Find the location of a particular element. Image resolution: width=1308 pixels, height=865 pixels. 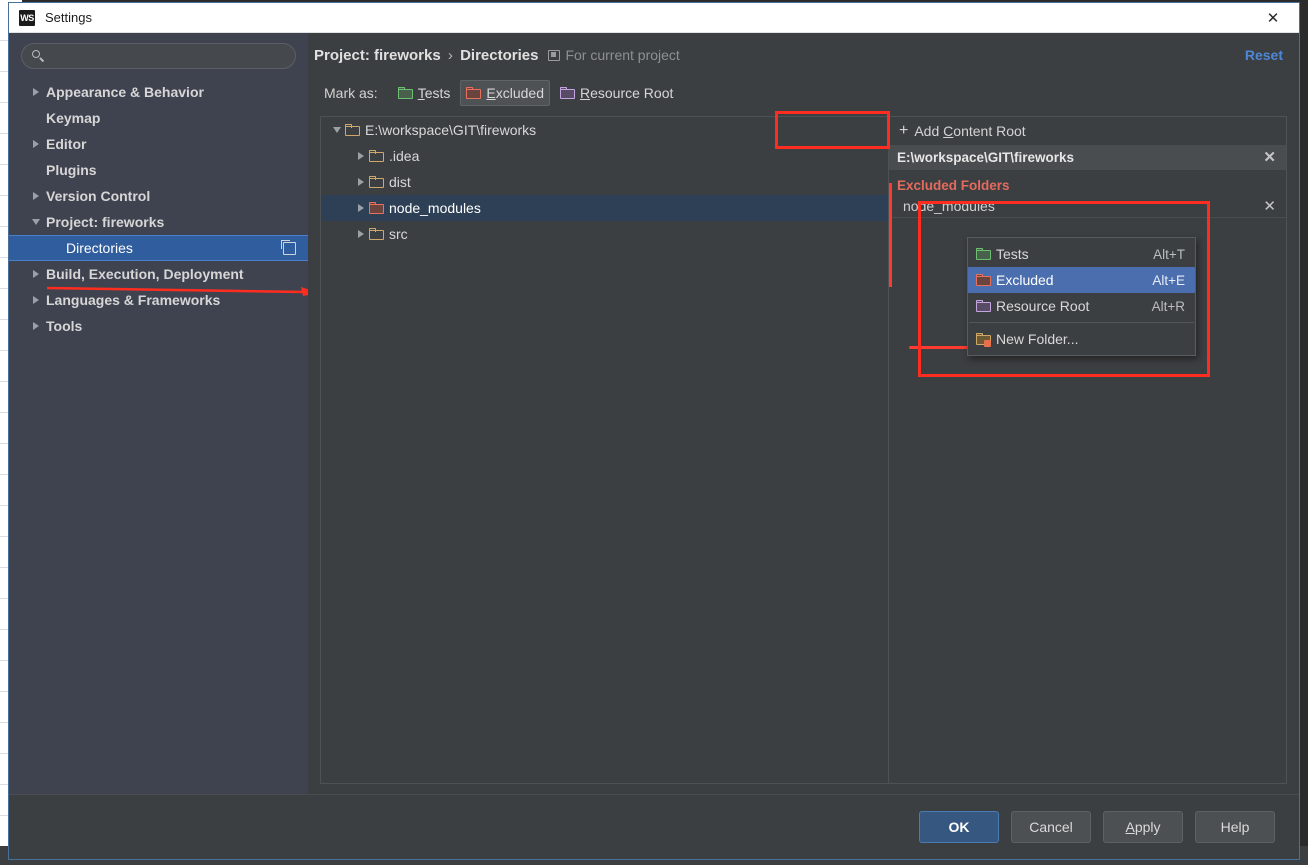

webstorm-logo-icon: WS is located at coordinates (27, 17).